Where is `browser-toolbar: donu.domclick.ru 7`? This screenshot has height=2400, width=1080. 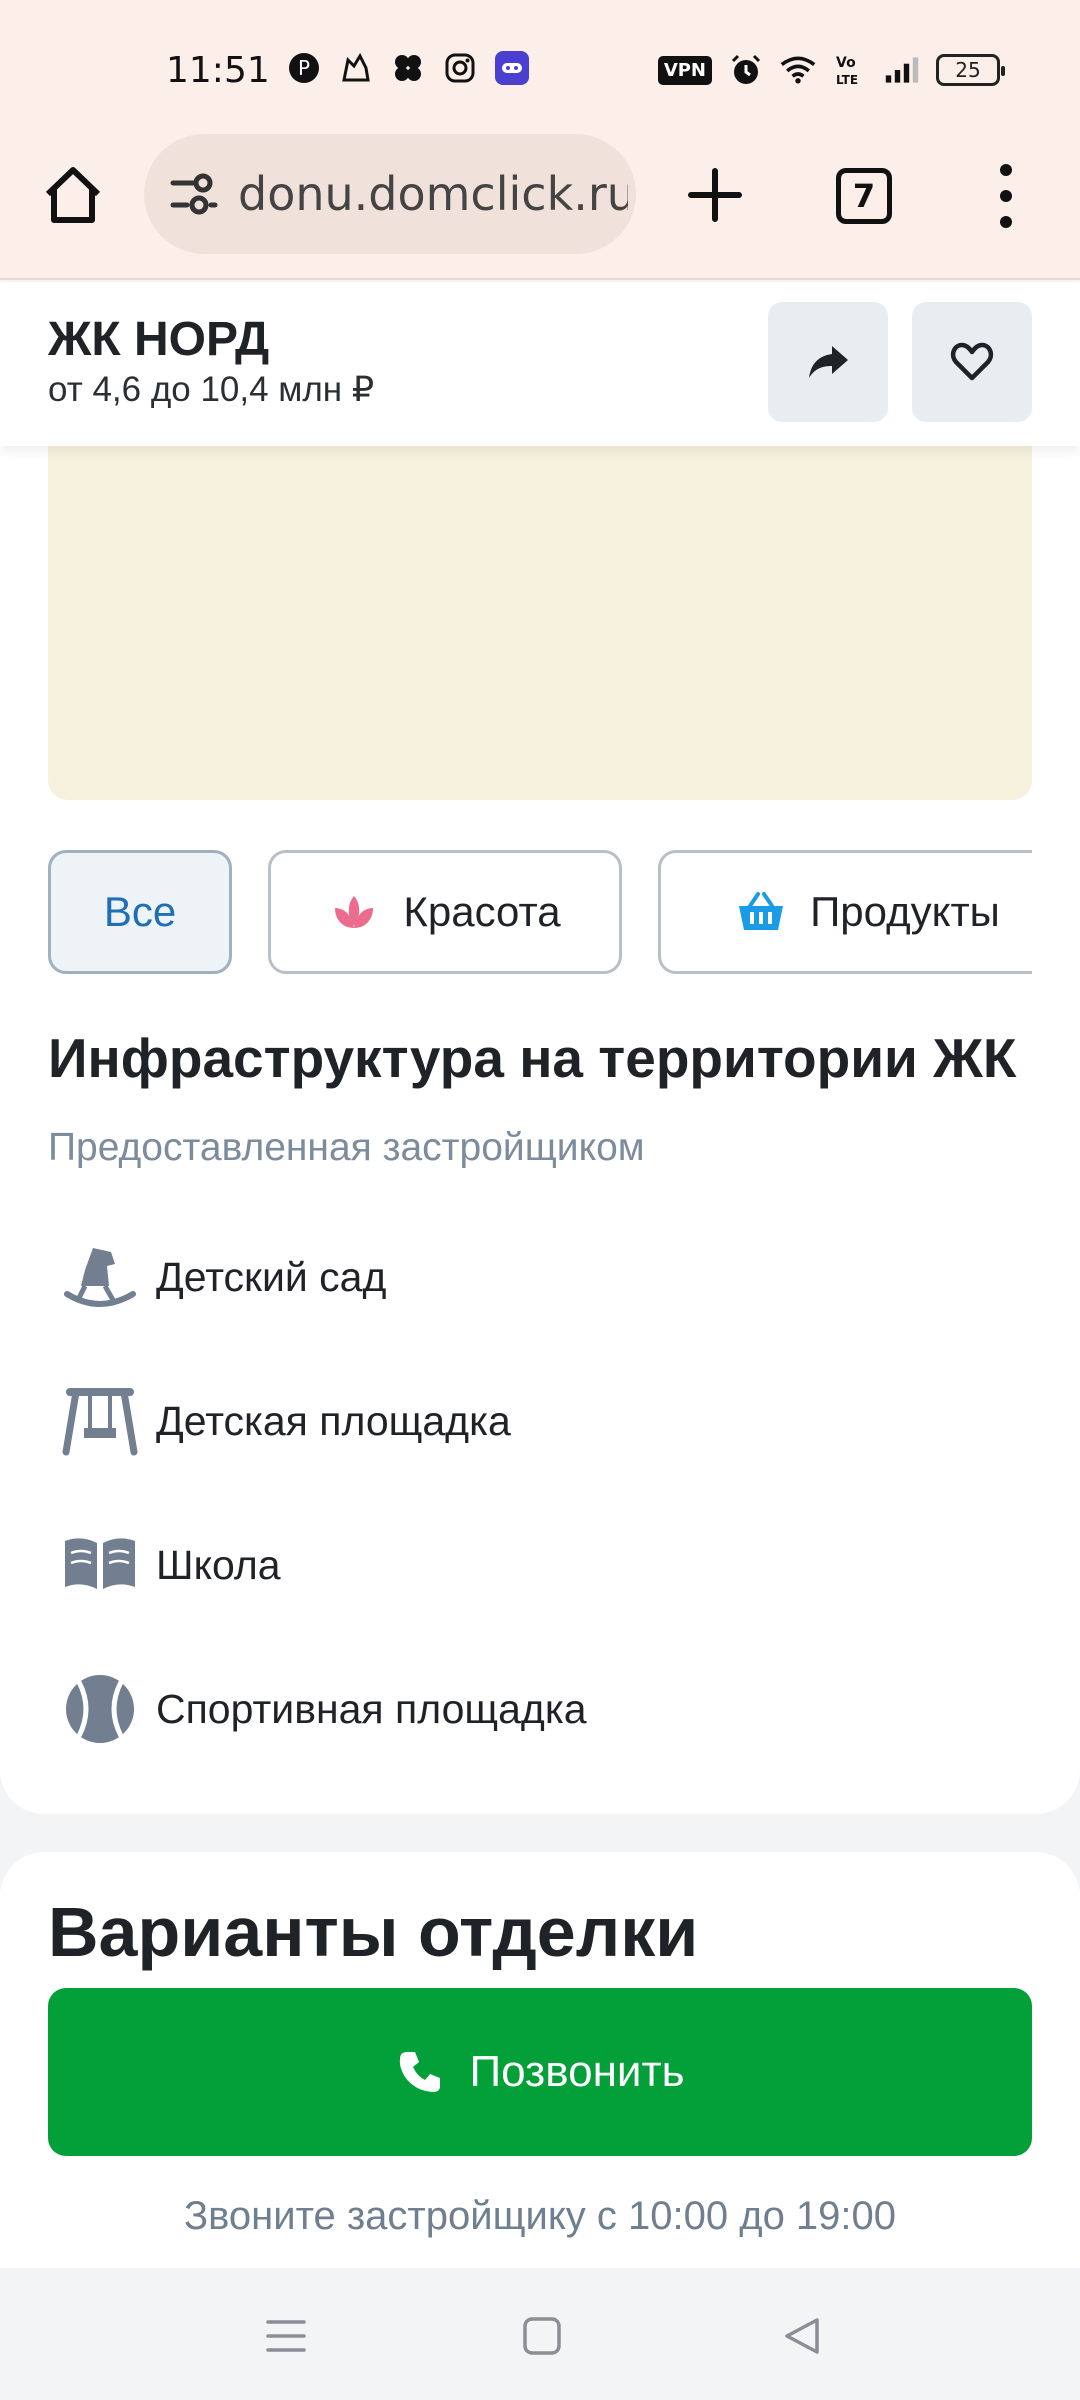 browser-toolbar: donu.domclick.ru 7 is located at coordinates (540, 205).